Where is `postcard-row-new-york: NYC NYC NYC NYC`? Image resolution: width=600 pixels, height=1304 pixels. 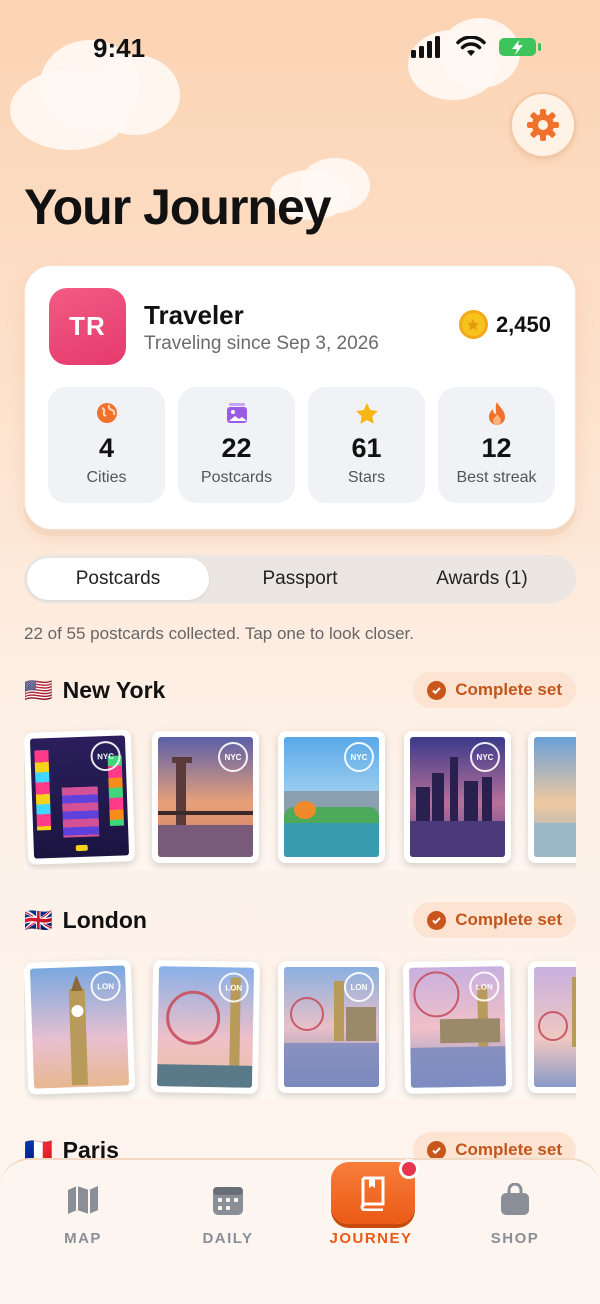 postcard-row-new-york: NYC NYC NYC NYC is located at coordinates (300, 797).